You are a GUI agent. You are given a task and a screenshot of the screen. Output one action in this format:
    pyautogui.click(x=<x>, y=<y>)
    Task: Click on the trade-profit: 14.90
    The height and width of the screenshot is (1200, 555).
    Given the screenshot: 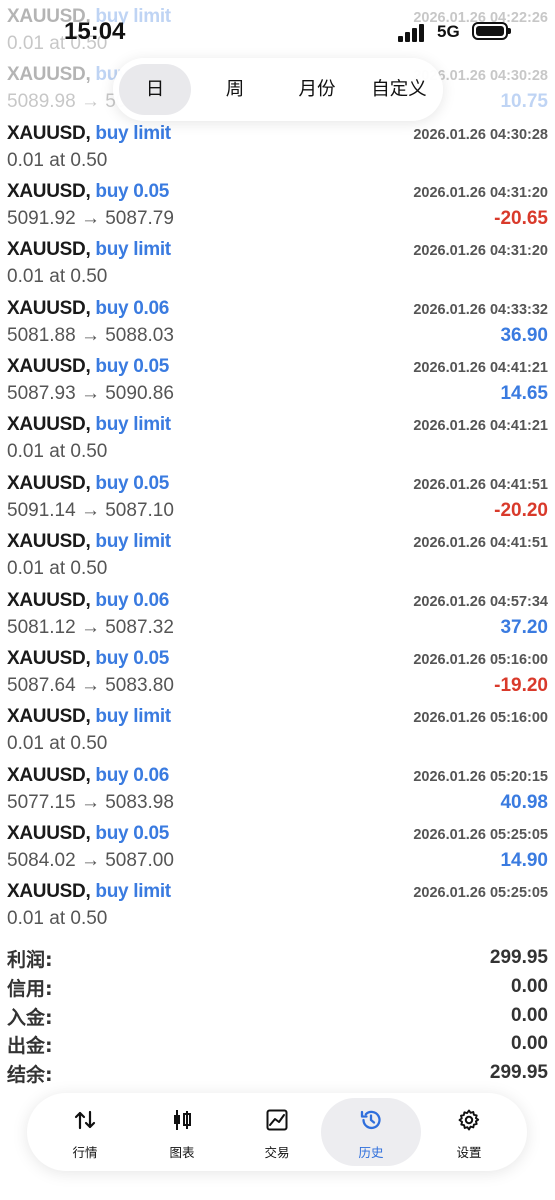 What is the action you would take?
    pyautogui.click(x=524, y=860)
    